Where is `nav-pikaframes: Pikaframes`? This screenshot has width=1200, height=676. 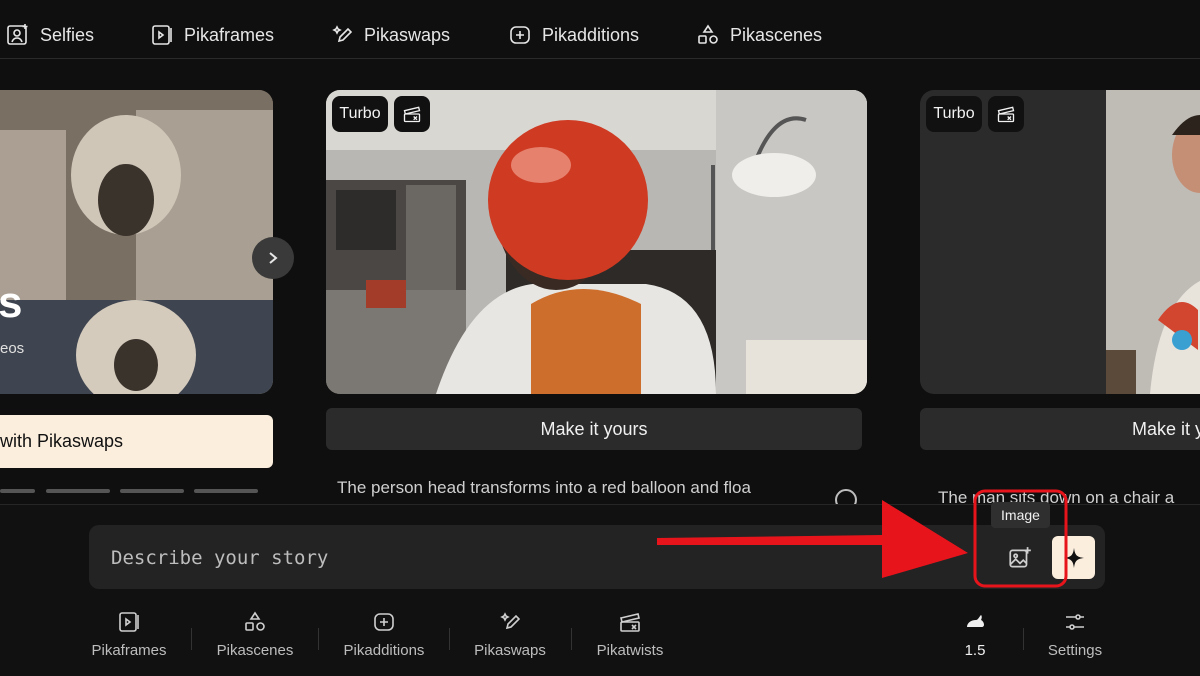
nav-pikaframes: Pikaframes is located at coordinates (212, 35).